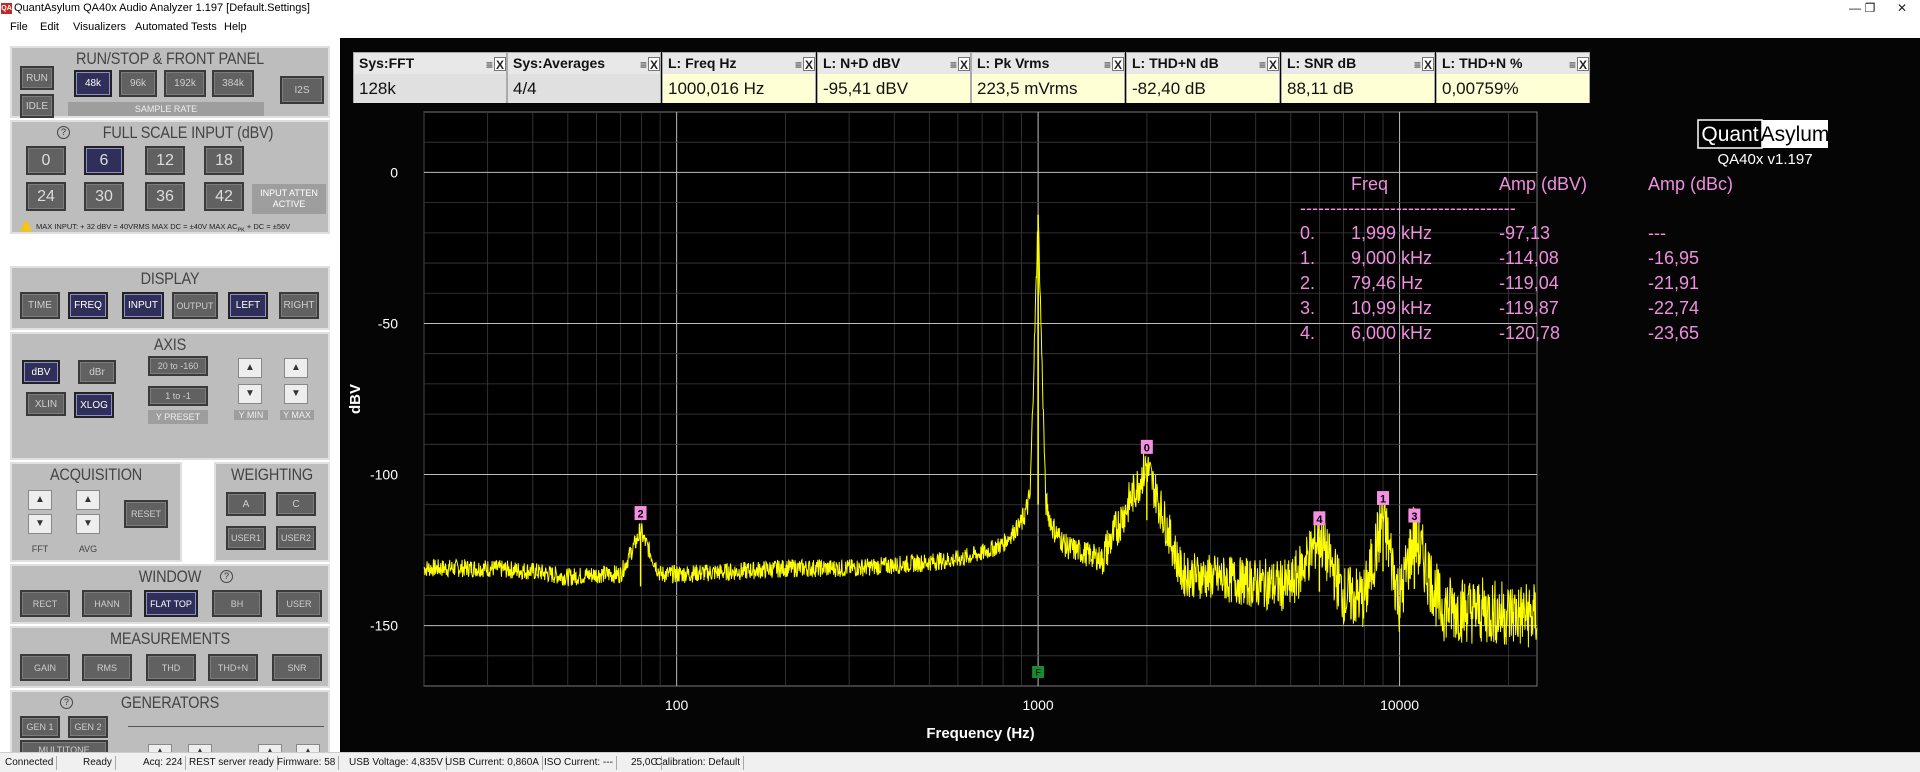  I want to click on close-button: ✕, so click(1902, 9).